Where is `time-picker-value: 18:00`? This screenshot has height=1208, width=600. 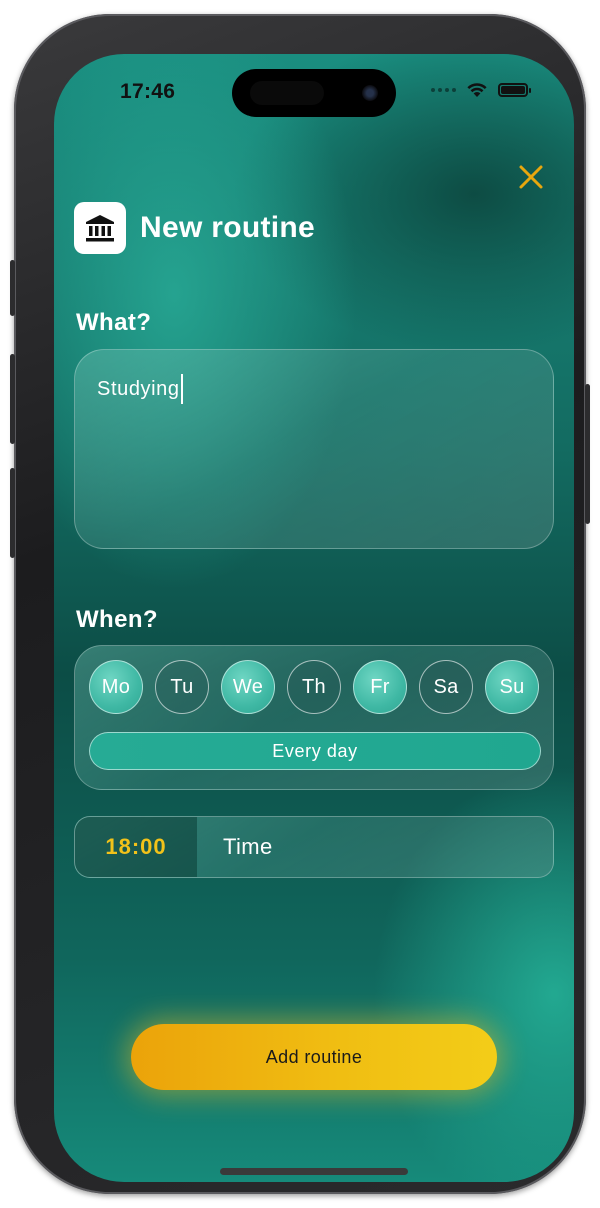 time-picker-value: 18:00 is located at coordinates (136, 847).